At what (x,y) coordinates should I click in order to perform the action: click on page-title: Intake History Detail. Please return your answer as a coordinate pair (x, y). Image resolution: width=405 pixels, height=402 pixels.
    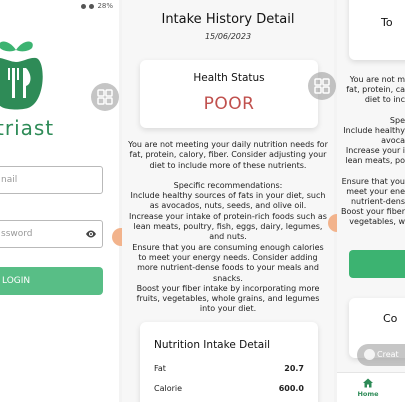
    Looking at the image, I should click on (228, 19).